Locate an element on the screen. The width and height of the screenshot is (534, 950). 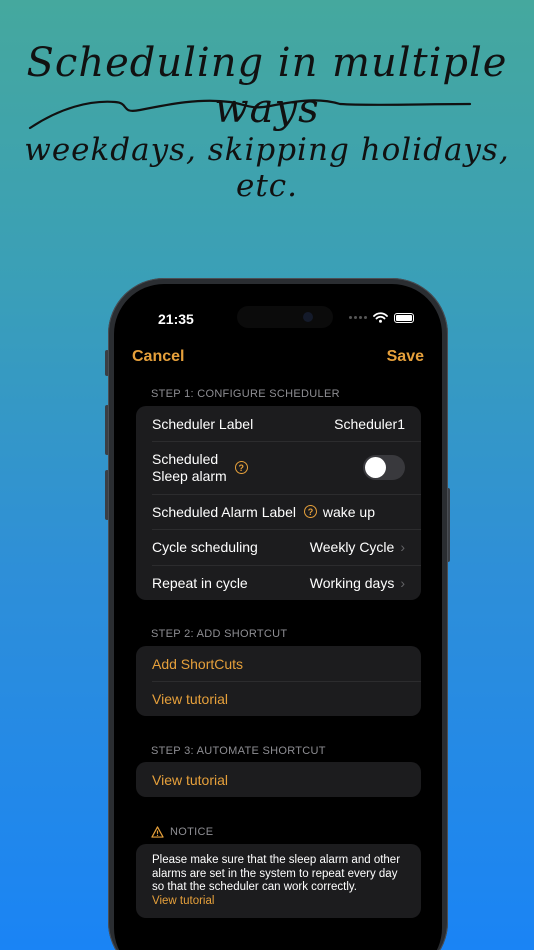
status-time: 21:35 is located at coordinates (176, 319).